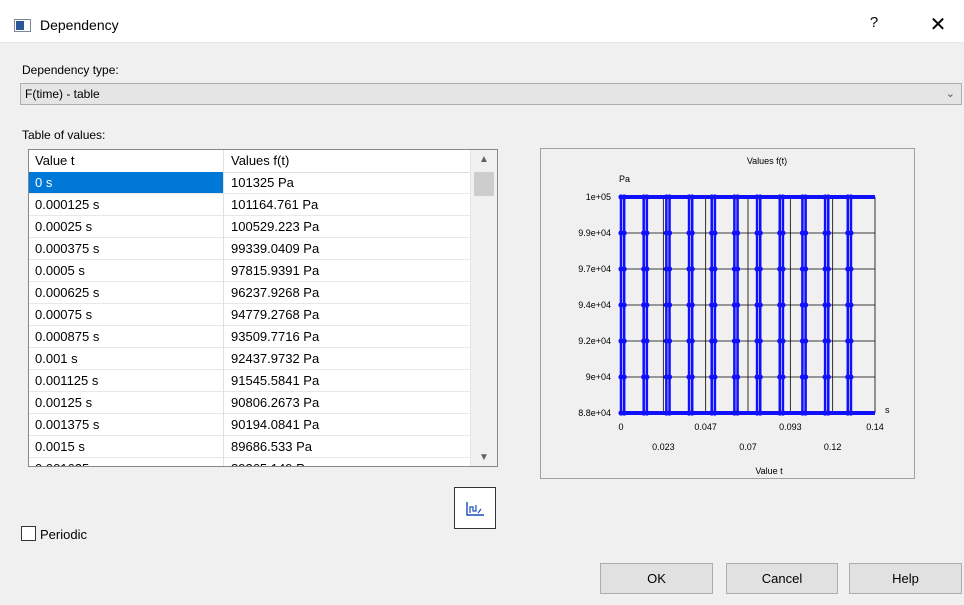 This screenshot has height=605, width=964. What do you see at coordinates (275, 358) in the screenshot?
I see `cell-value: 92437.9732 Pa` at bounding box center [275, 358].